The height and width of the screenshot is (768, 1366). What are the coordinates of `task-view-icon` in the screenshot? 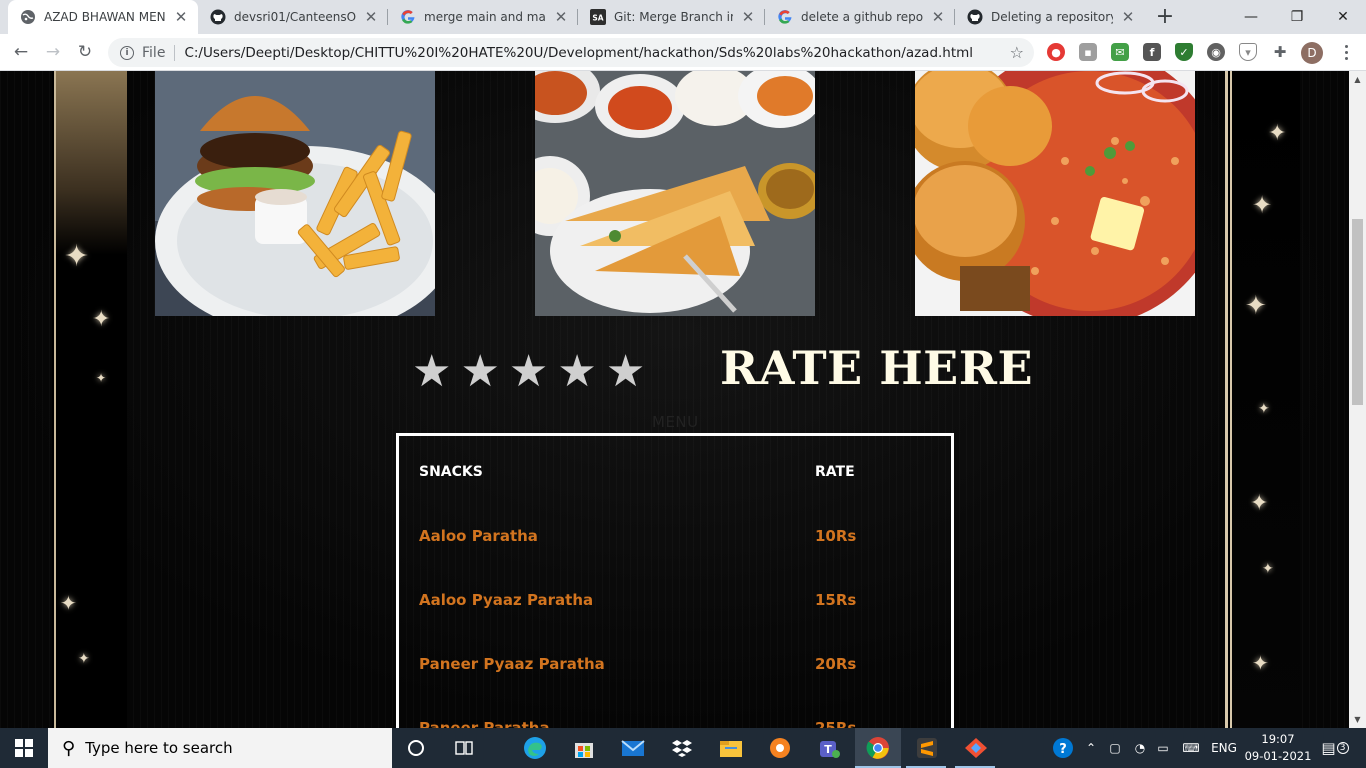 It's located at (464, 748).